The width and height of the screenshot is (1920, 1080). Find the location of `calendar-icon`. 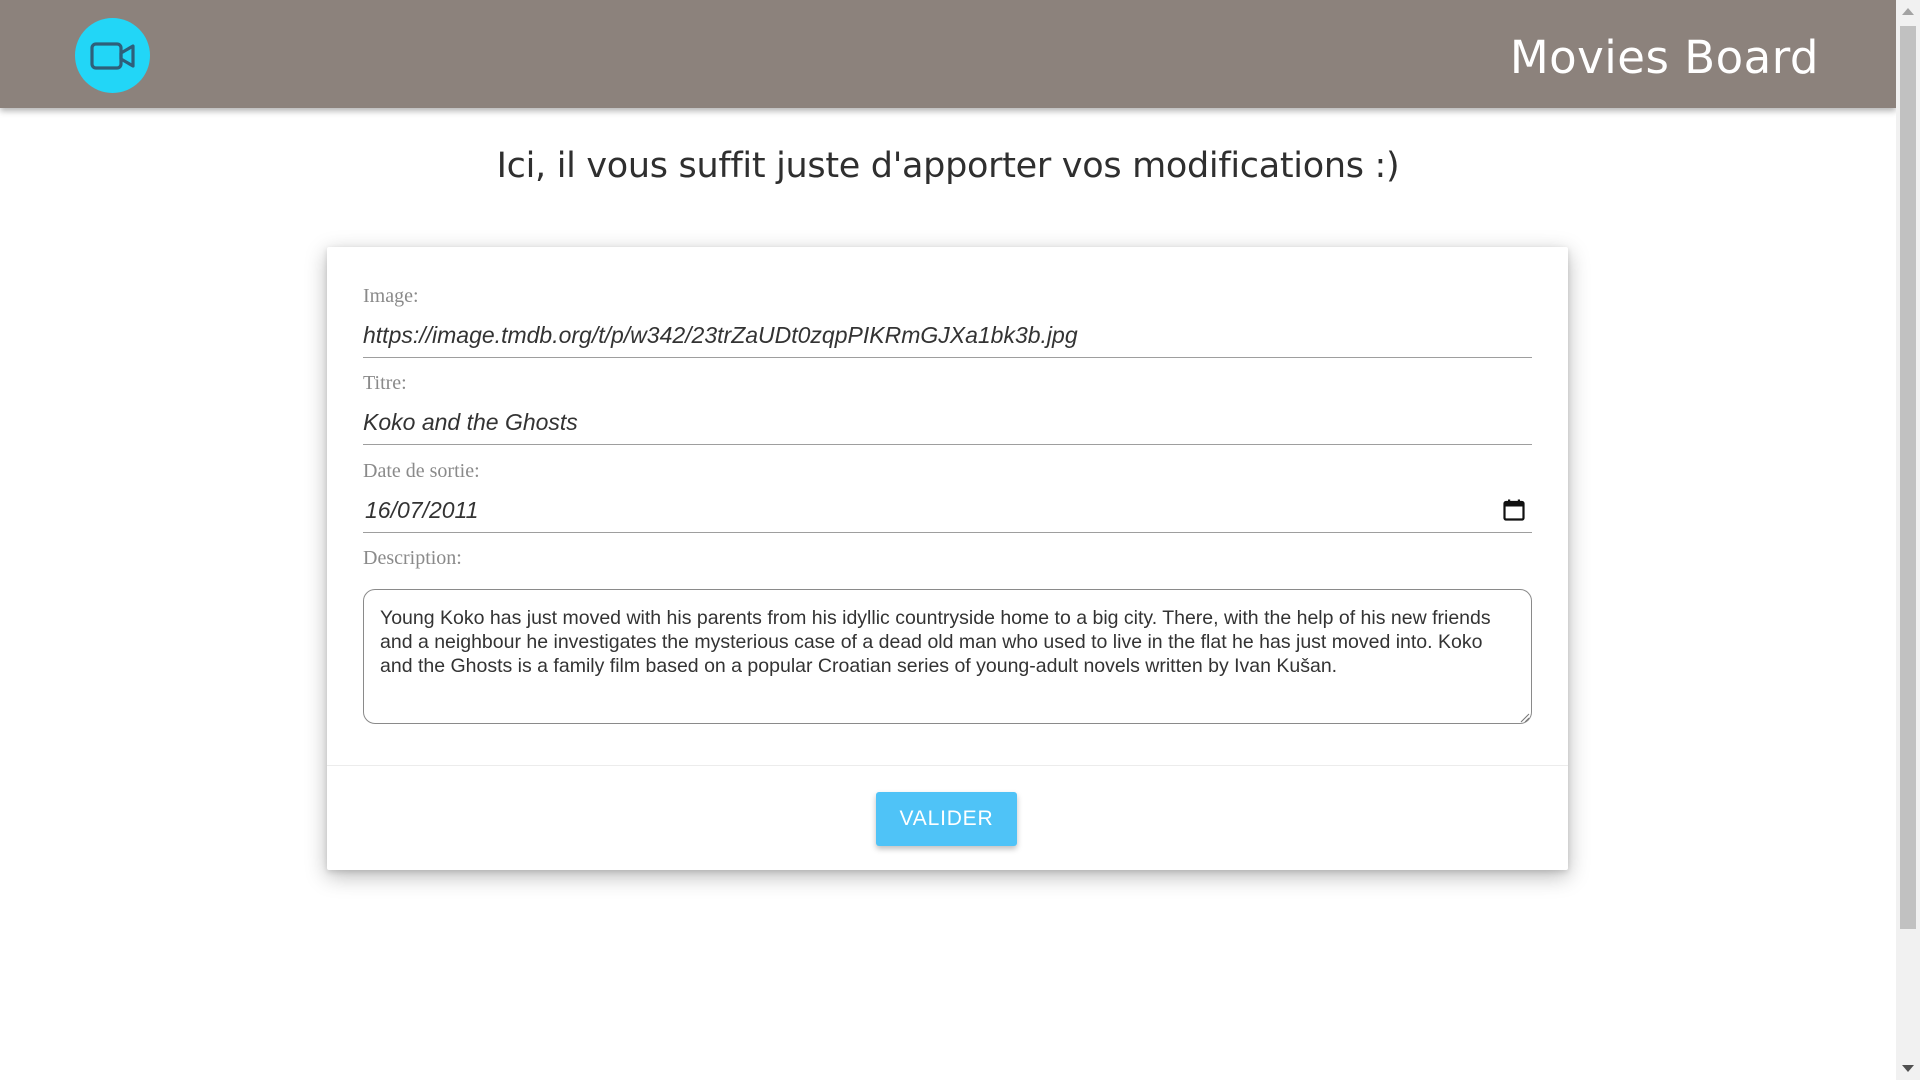

calendar-icon is located at coordinates (1514, 510).